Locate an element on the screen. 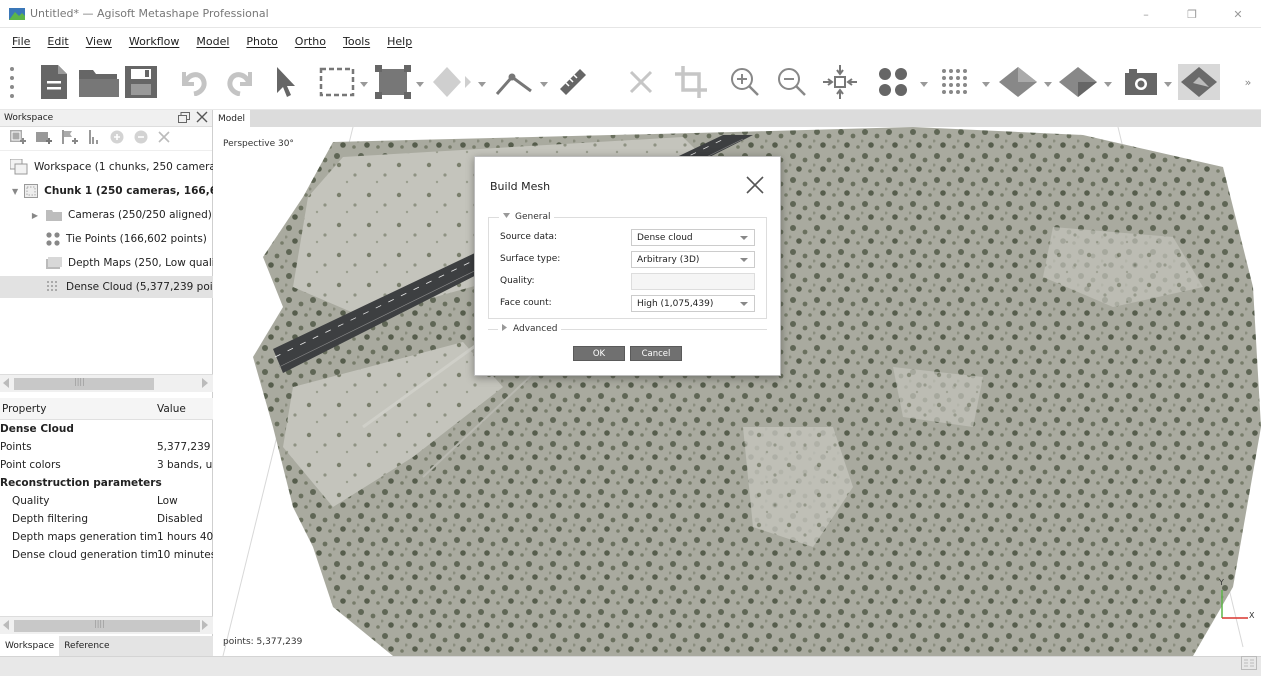 The width and height of the screenshot is (1261, 676). model-shaded-icon is located at coordinates (1018, 82).